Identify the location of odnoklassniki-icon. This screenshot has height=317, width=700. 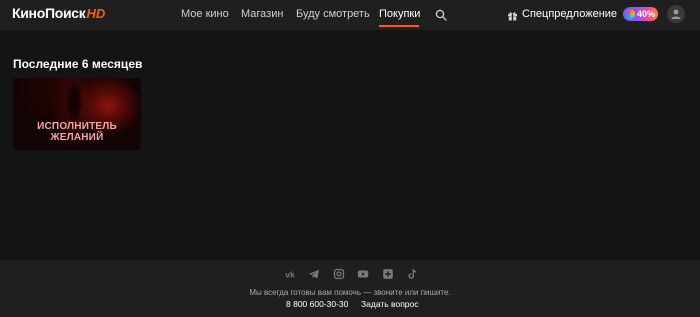
(388, 274).